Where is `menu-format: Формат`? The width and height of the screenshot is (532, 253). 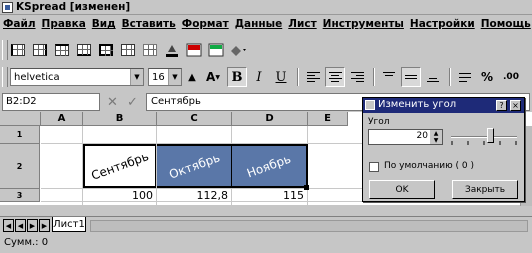
menu-format: Формат is located at coordinates (205, 24).